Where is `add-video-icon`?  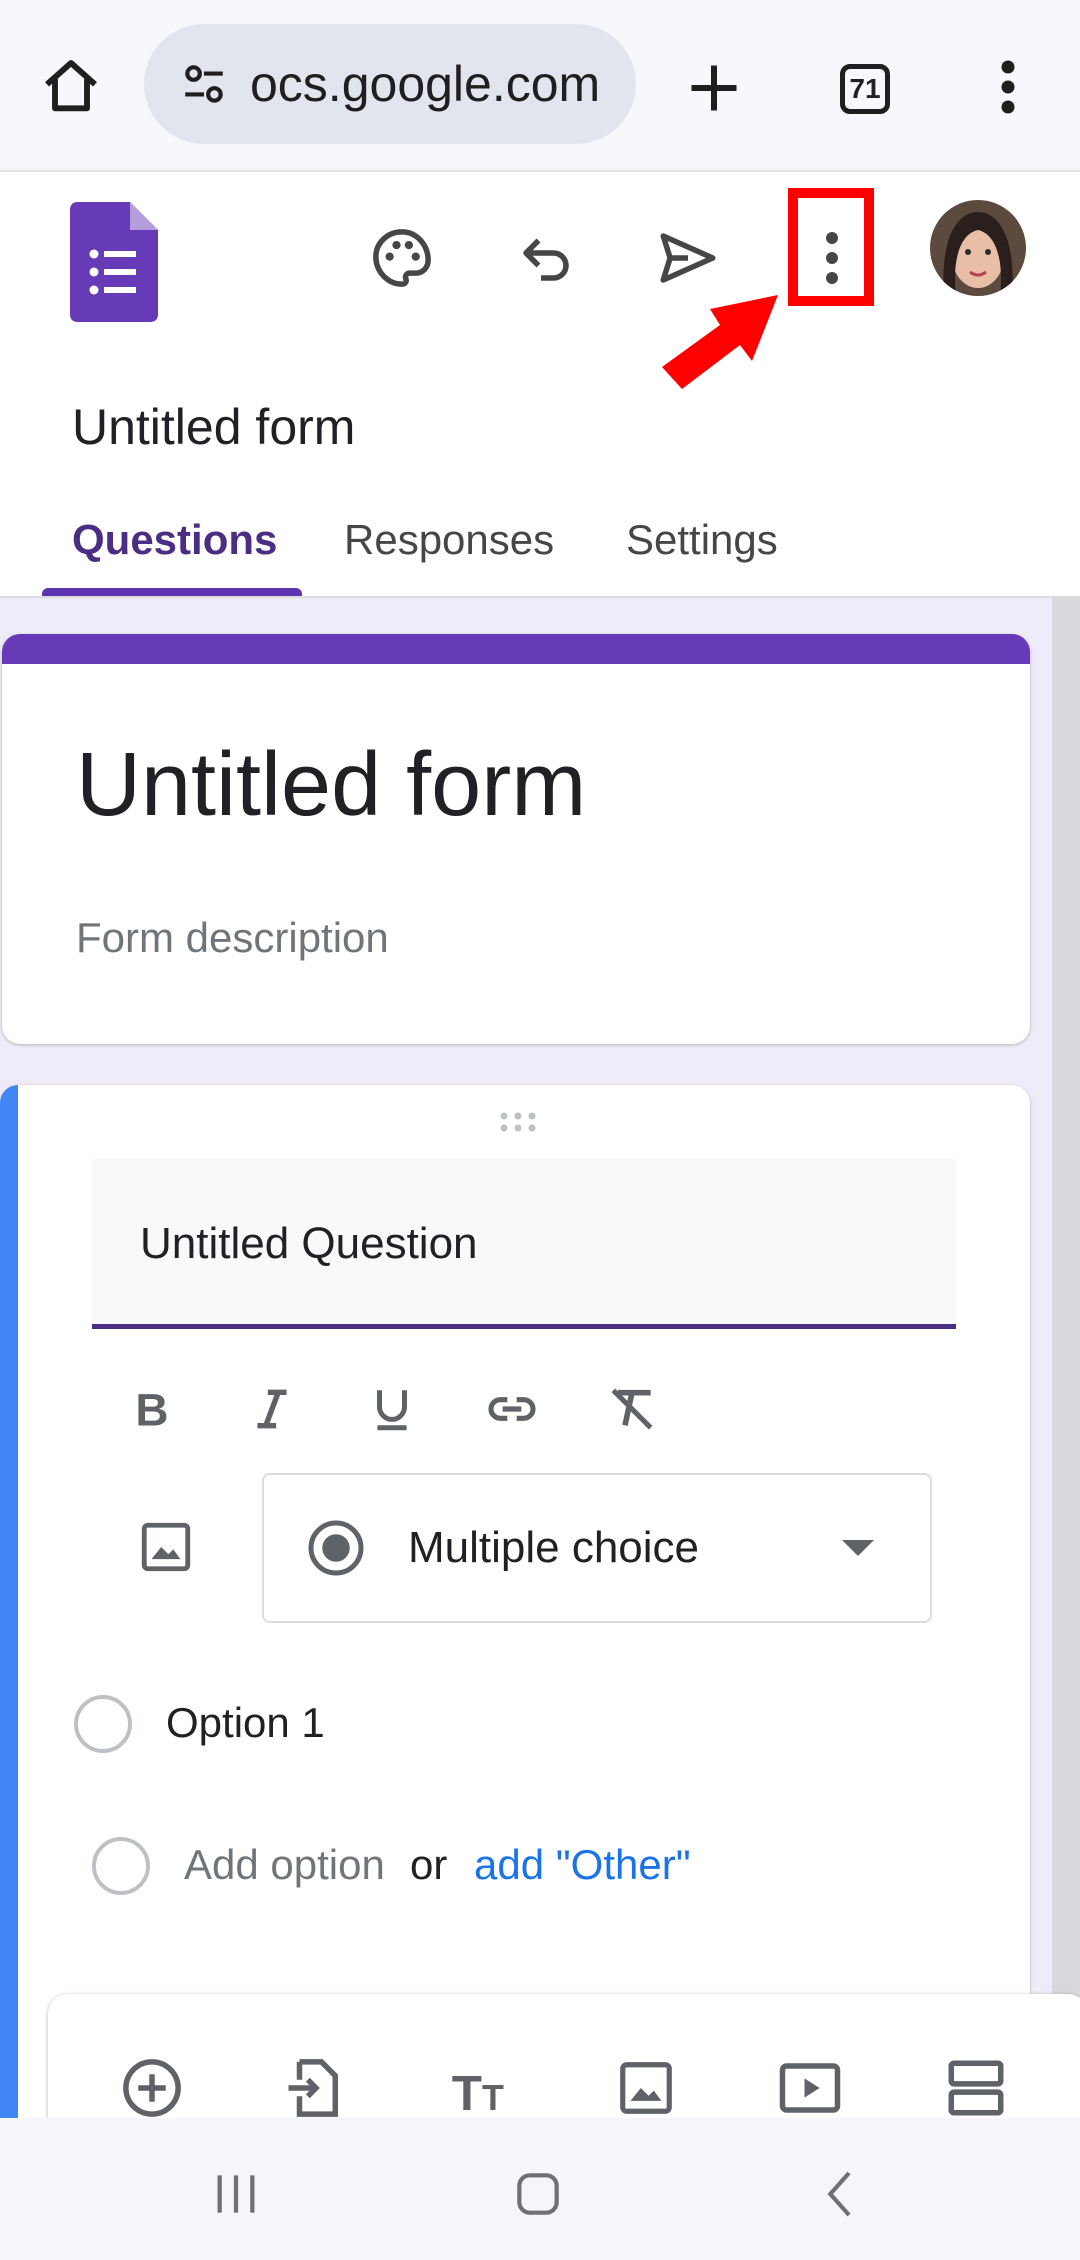
add-video-icon is located at coordinates (810, 2088).